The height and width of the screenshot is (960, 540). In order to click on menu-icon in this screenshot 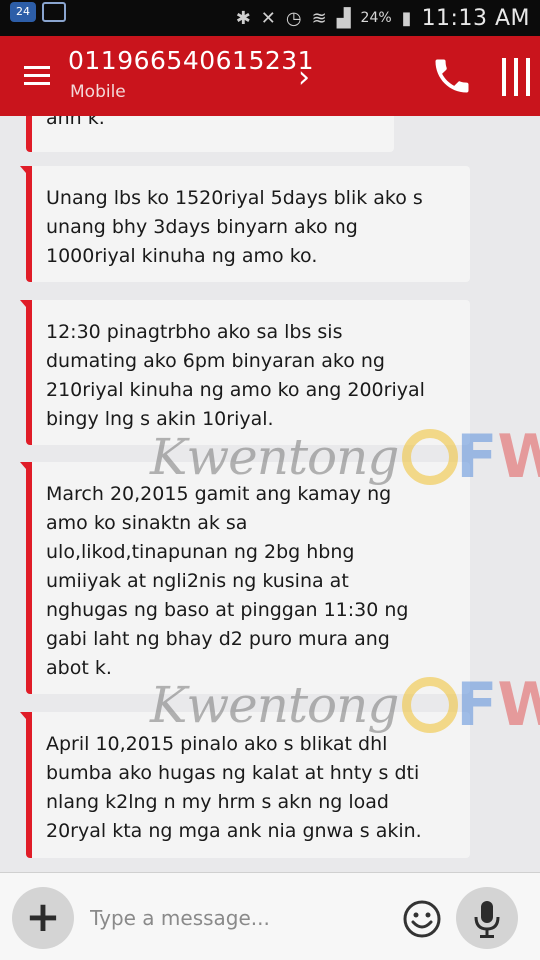, I will do `click(37, 76)`.